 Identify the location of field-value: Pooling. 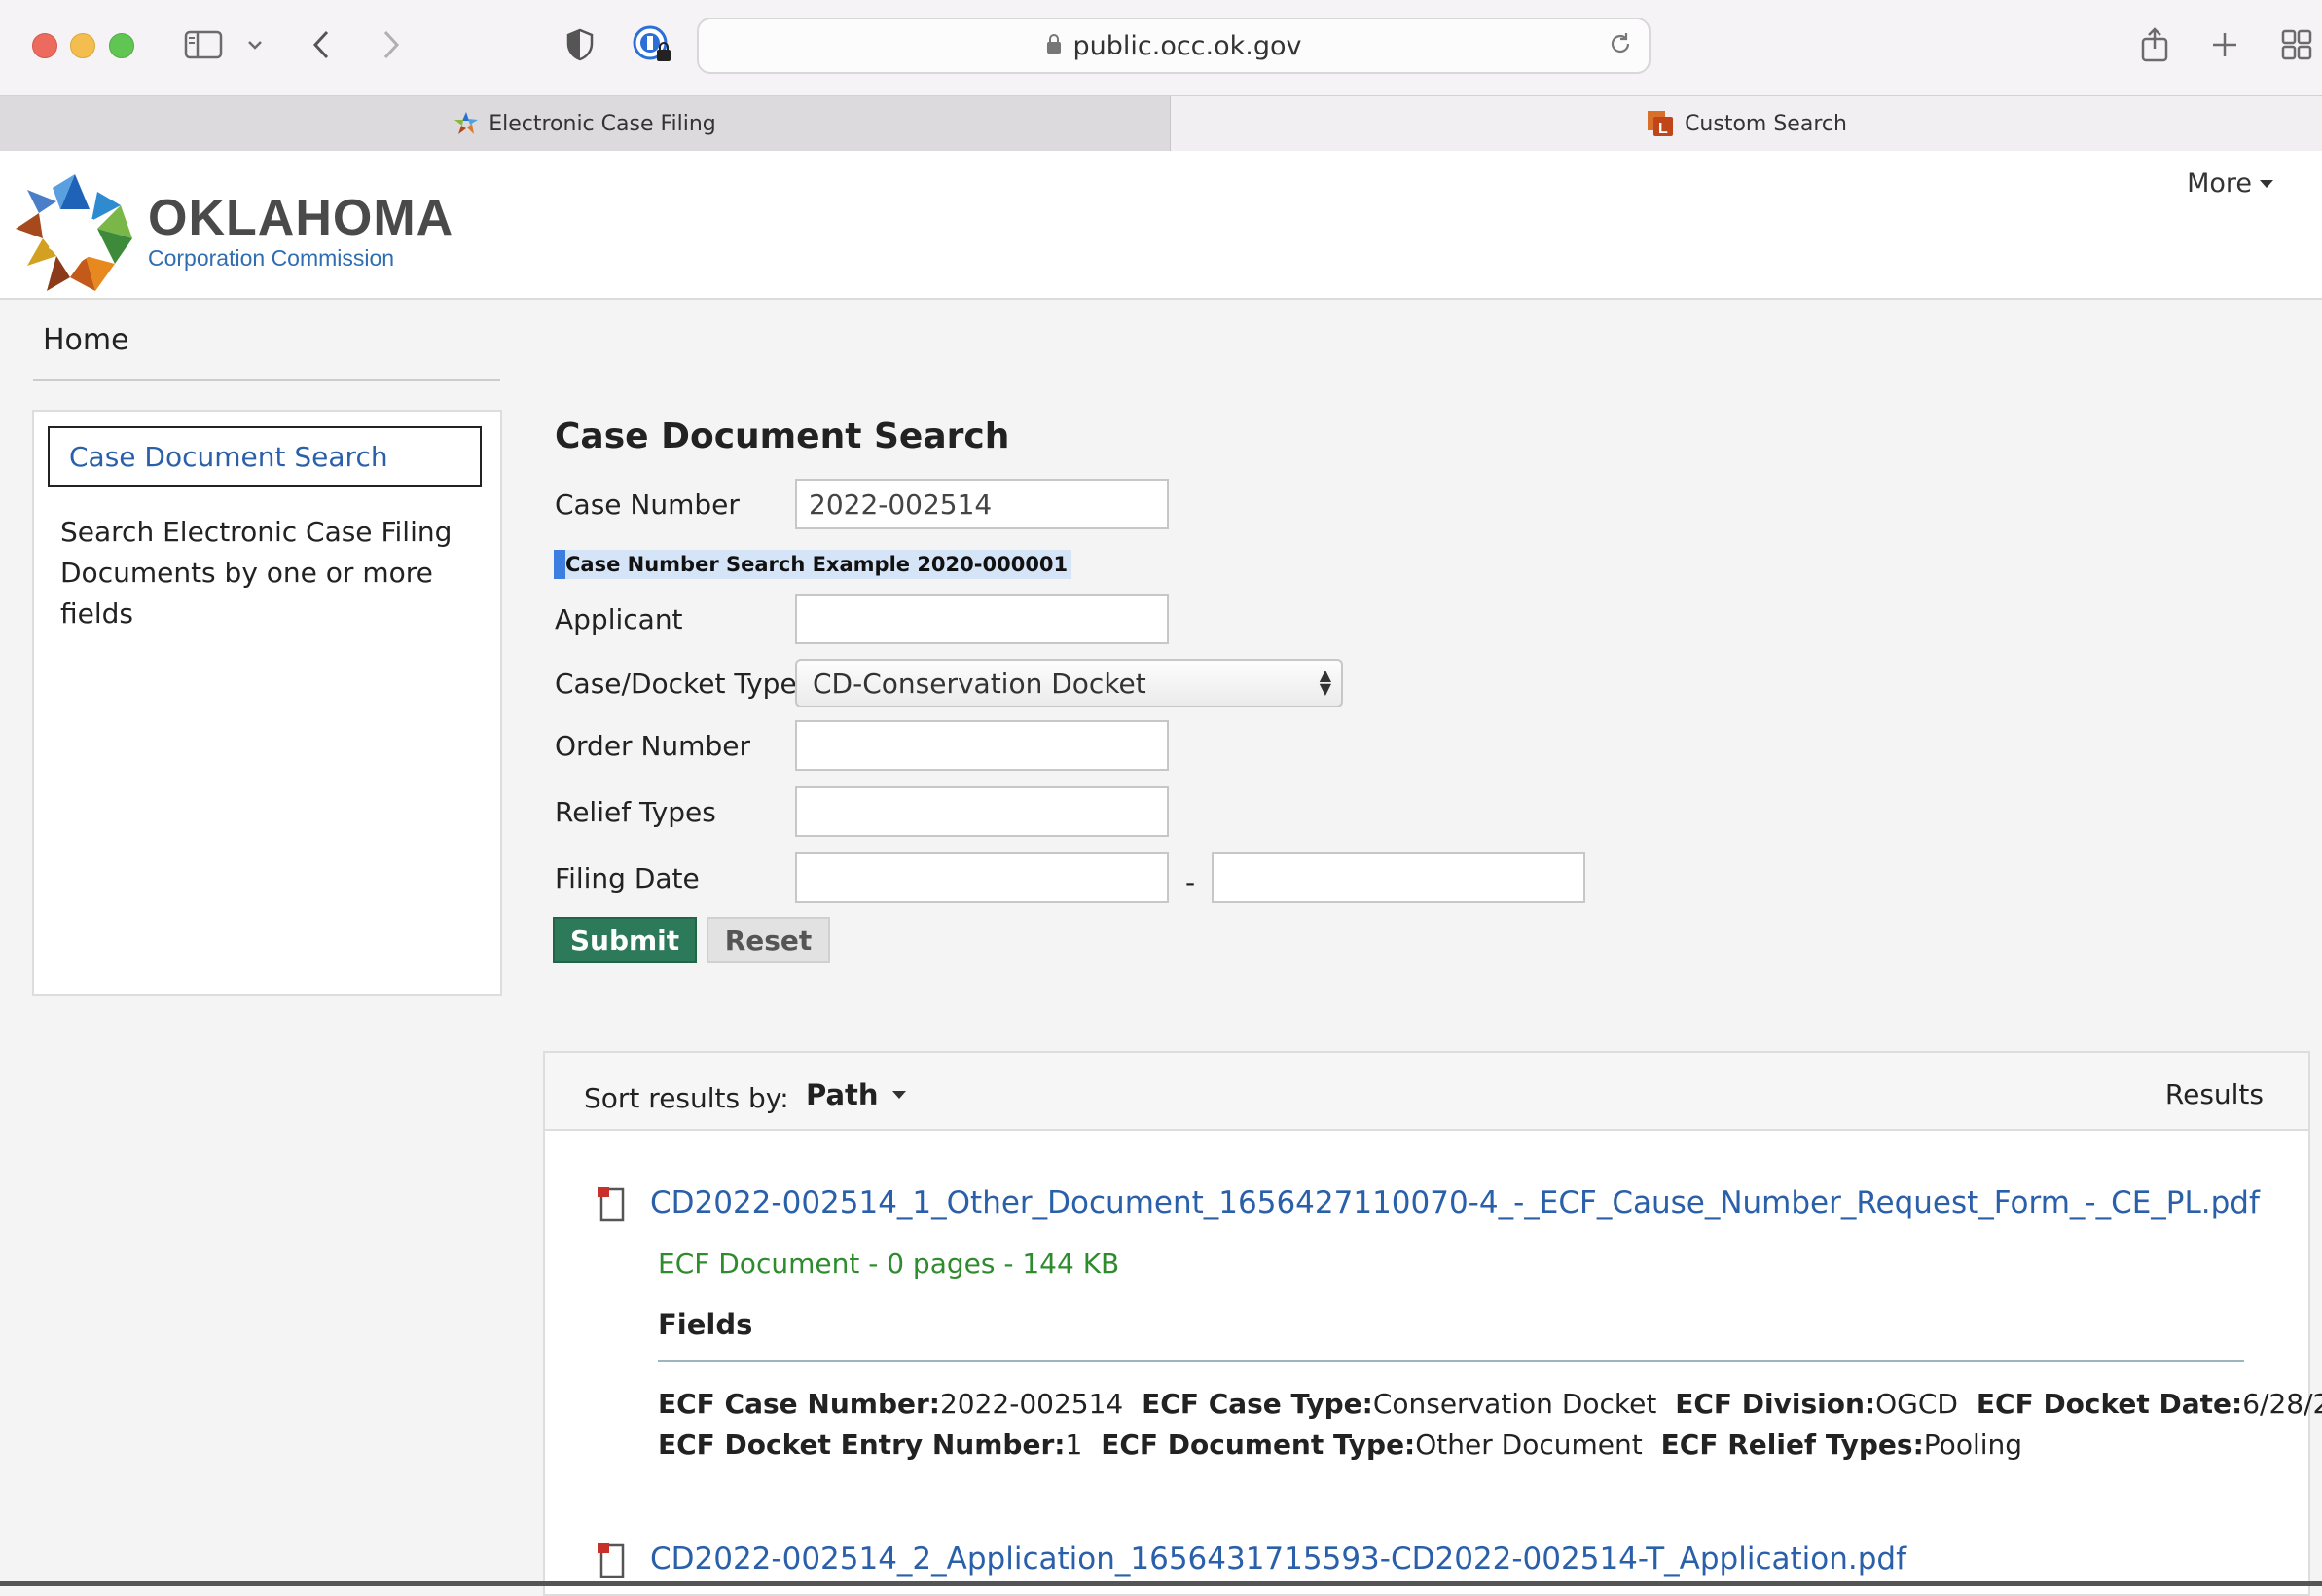
(1973, 1445).